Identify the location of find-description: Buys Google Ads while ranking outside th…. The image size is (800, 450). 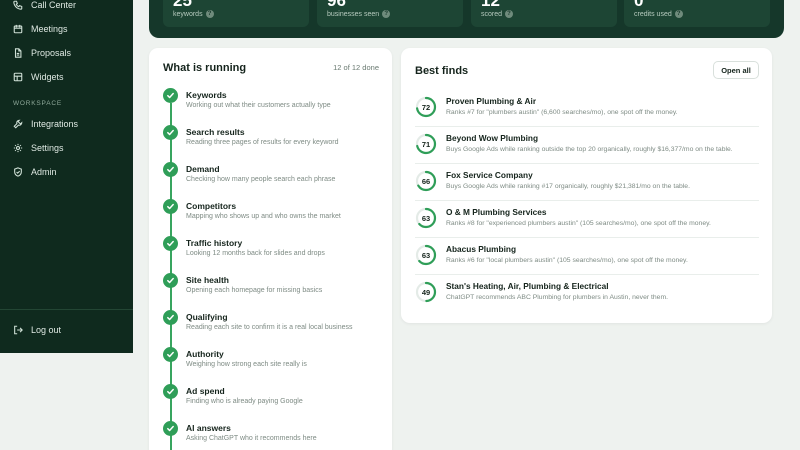
(589, 149).